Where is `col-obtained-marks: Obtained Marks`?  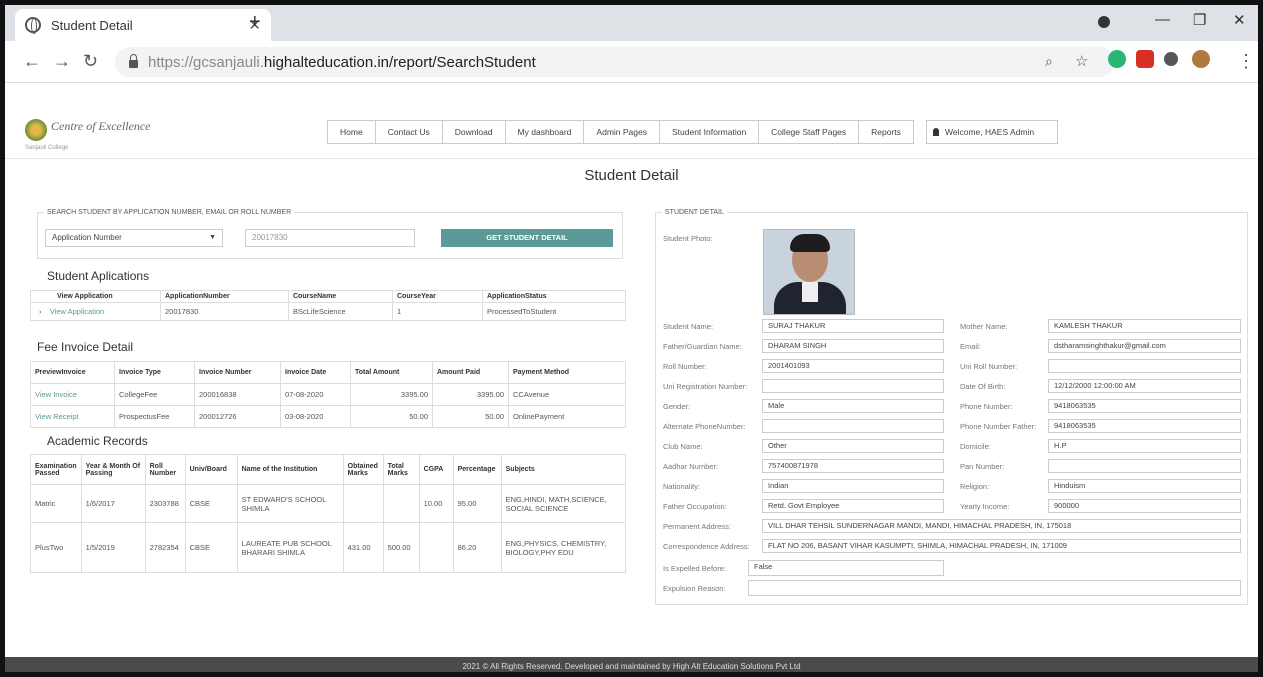
col-obtained-marks: Obtained Marks is located at coordinates (363, 469).